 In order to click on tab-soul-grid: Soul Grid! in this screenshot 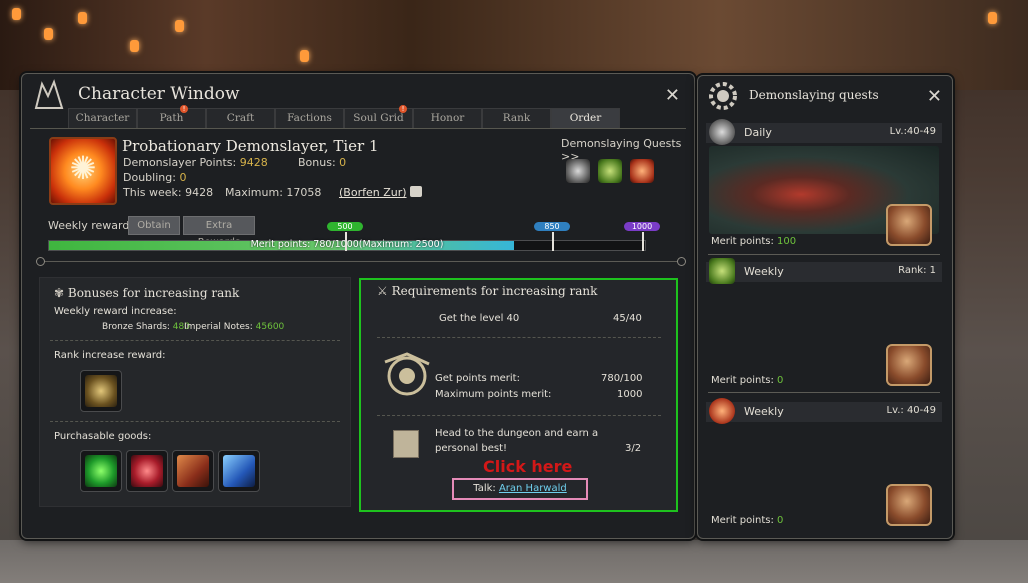, I will do `click(378, 116)`.